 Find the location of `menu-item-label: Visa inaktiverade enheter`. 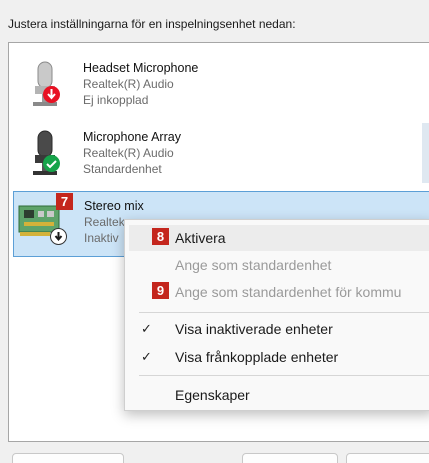

menu-item-label: Visa inaktiverade enheter is located at coordinates (254, 329).